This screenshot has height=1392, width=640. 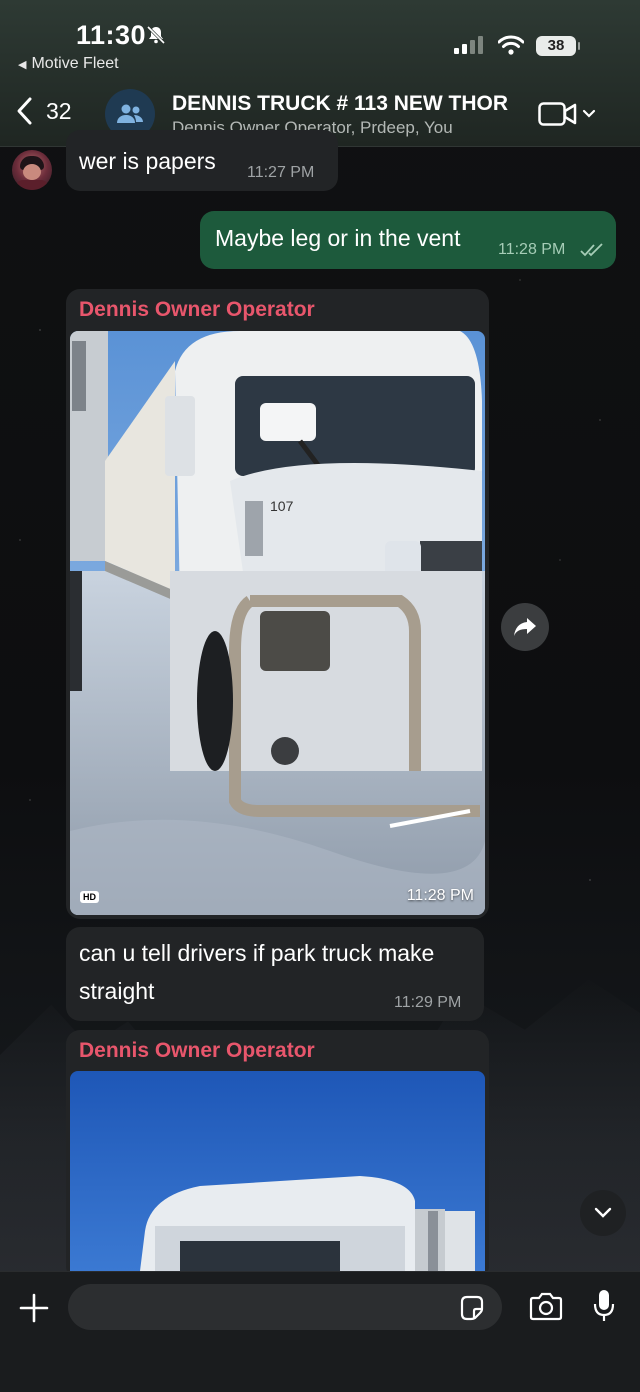 What do you see at coordinates (89, 897) in the screenshot?
I see `hd-badge: HD` at bounding box center [89, 897].